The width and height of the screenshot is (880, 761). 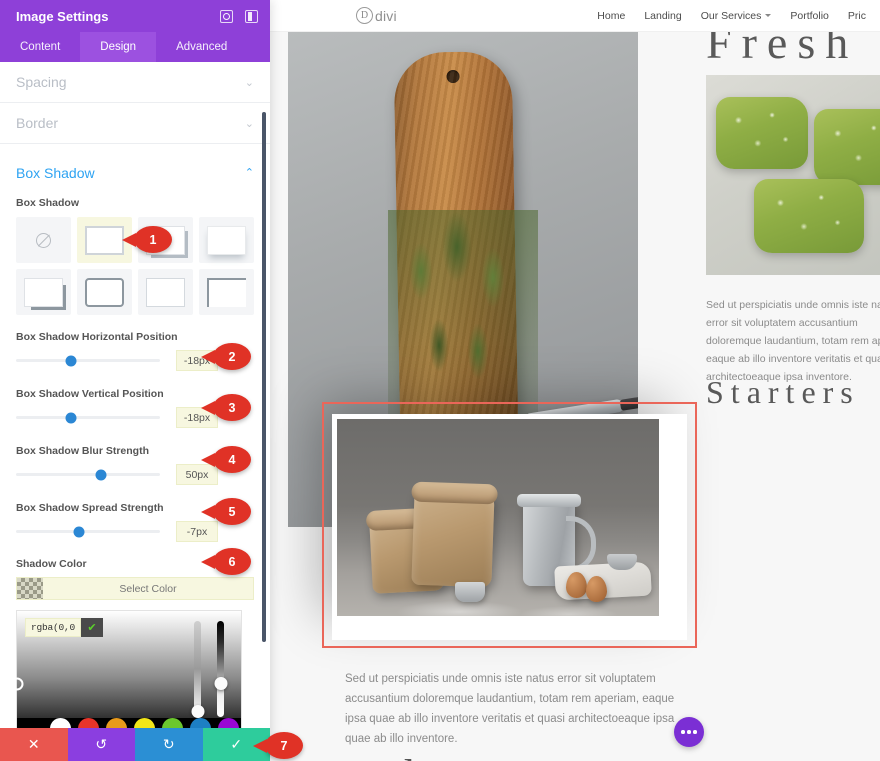 I want to click on select-color-button: Select Color, so click(x=135, y=588).